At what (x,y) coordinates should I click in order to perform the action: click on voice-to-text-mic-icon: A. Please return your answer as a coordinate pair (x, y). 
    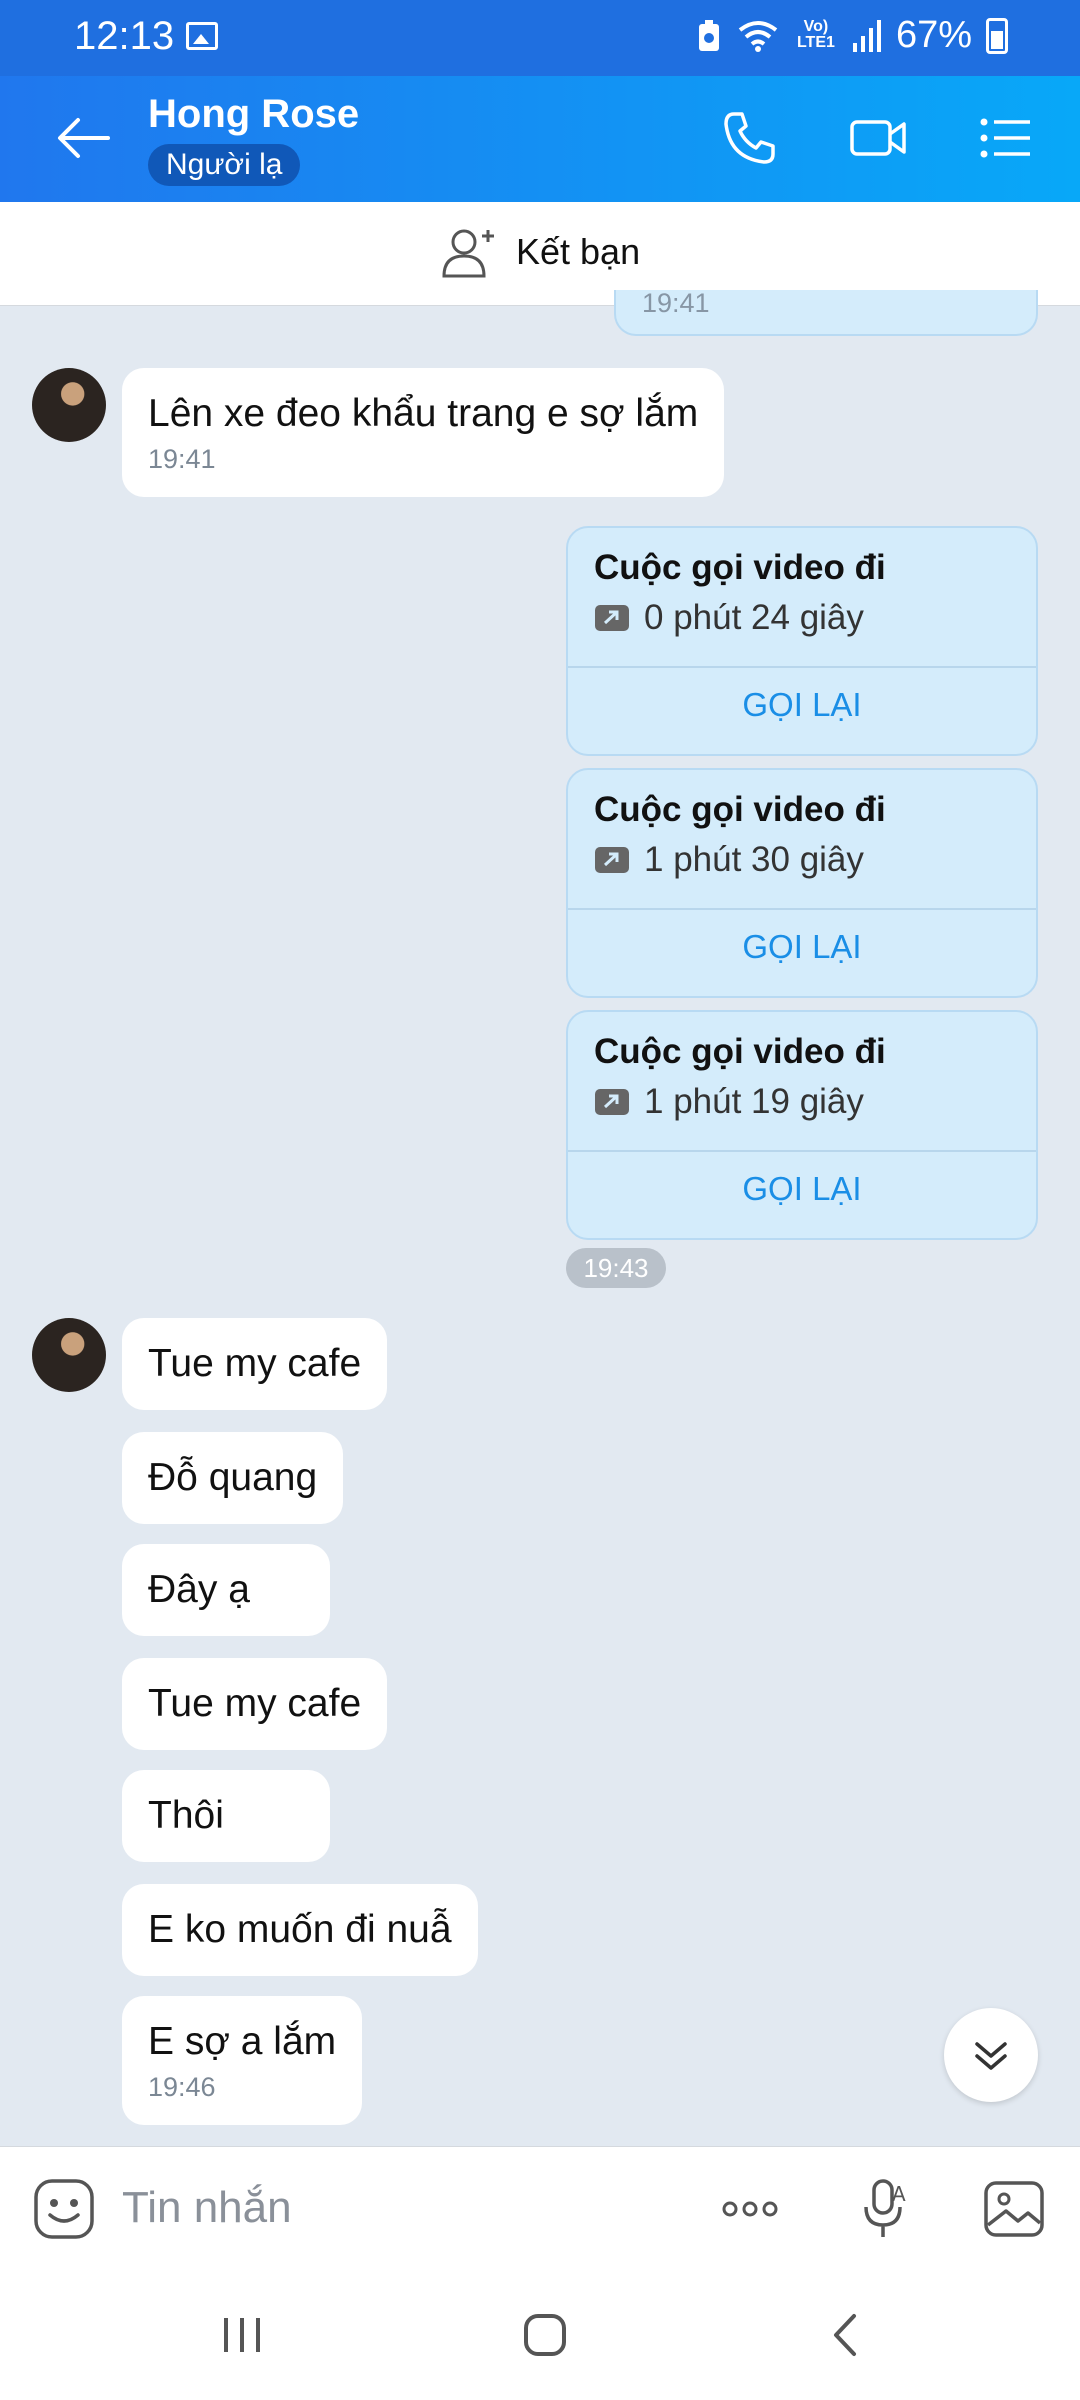
    Looking at the image, I should click on (884, 2209).